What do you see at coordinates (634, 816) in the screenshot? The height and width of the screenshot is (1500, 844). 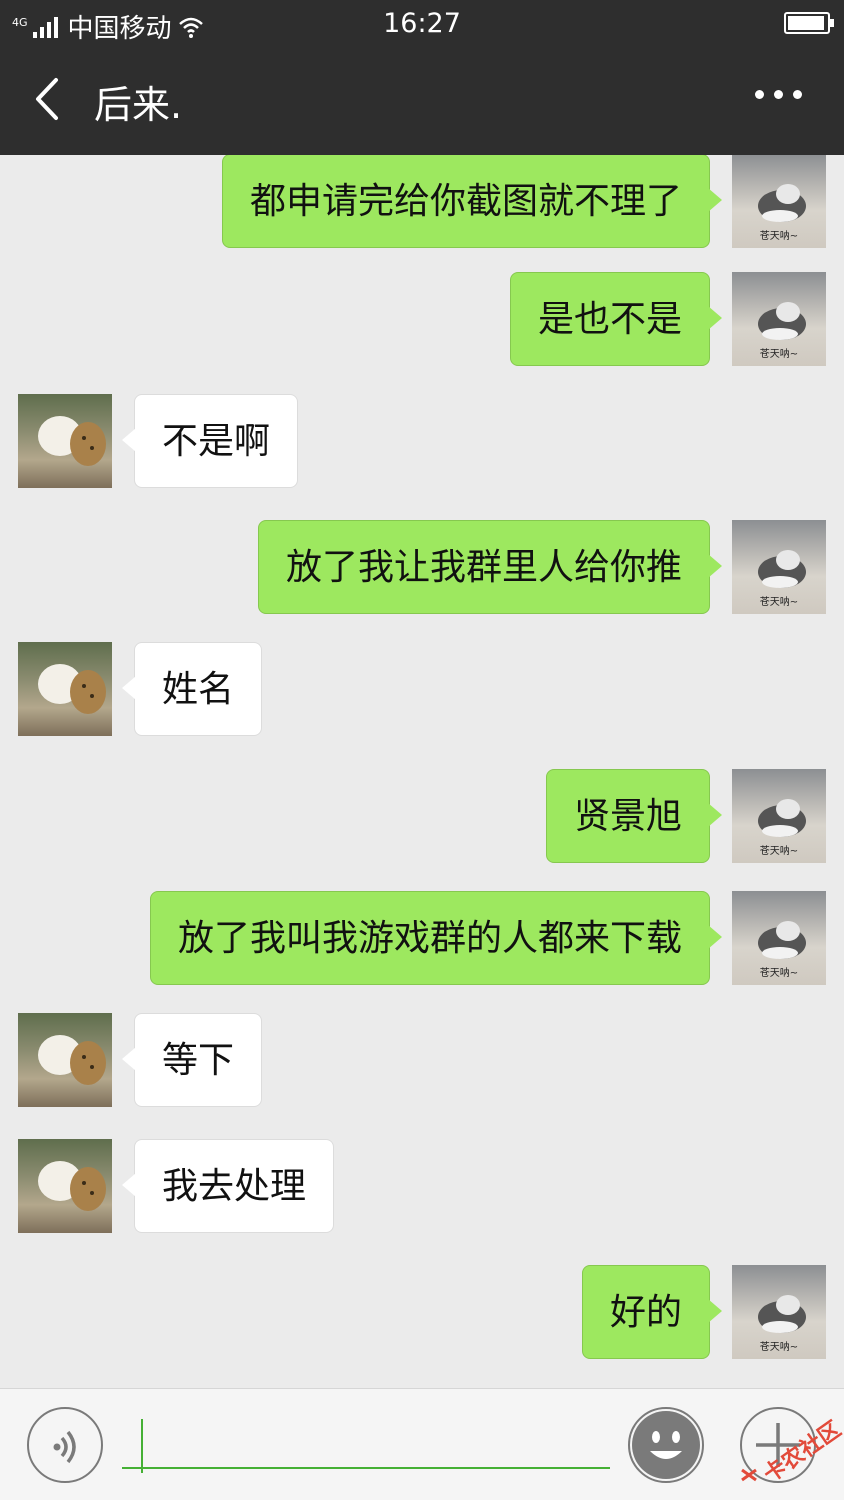 I see `message-bubble: 贤景旭` at bounding box center [634, 816].